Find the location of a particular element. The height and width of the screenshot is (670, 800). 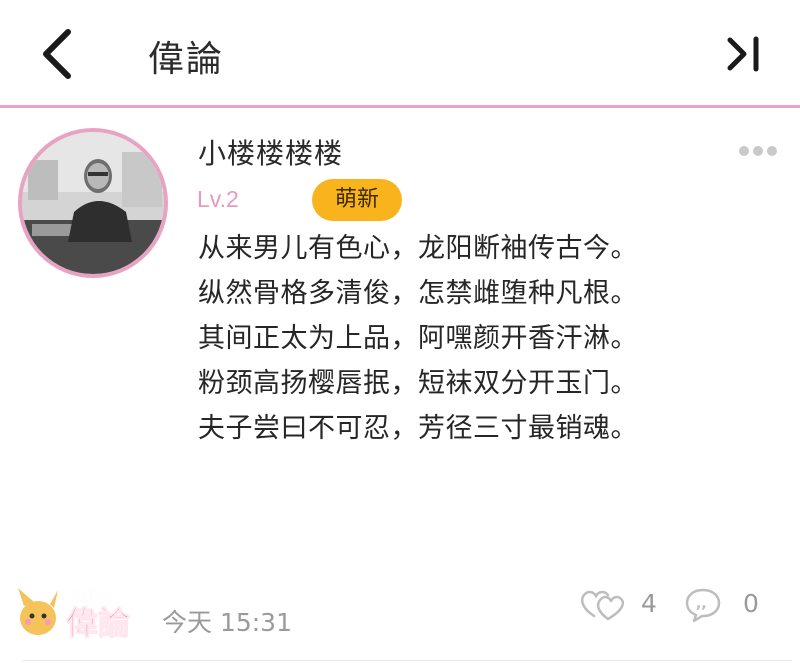

bottom-divider is located at coordinates (407, 660).